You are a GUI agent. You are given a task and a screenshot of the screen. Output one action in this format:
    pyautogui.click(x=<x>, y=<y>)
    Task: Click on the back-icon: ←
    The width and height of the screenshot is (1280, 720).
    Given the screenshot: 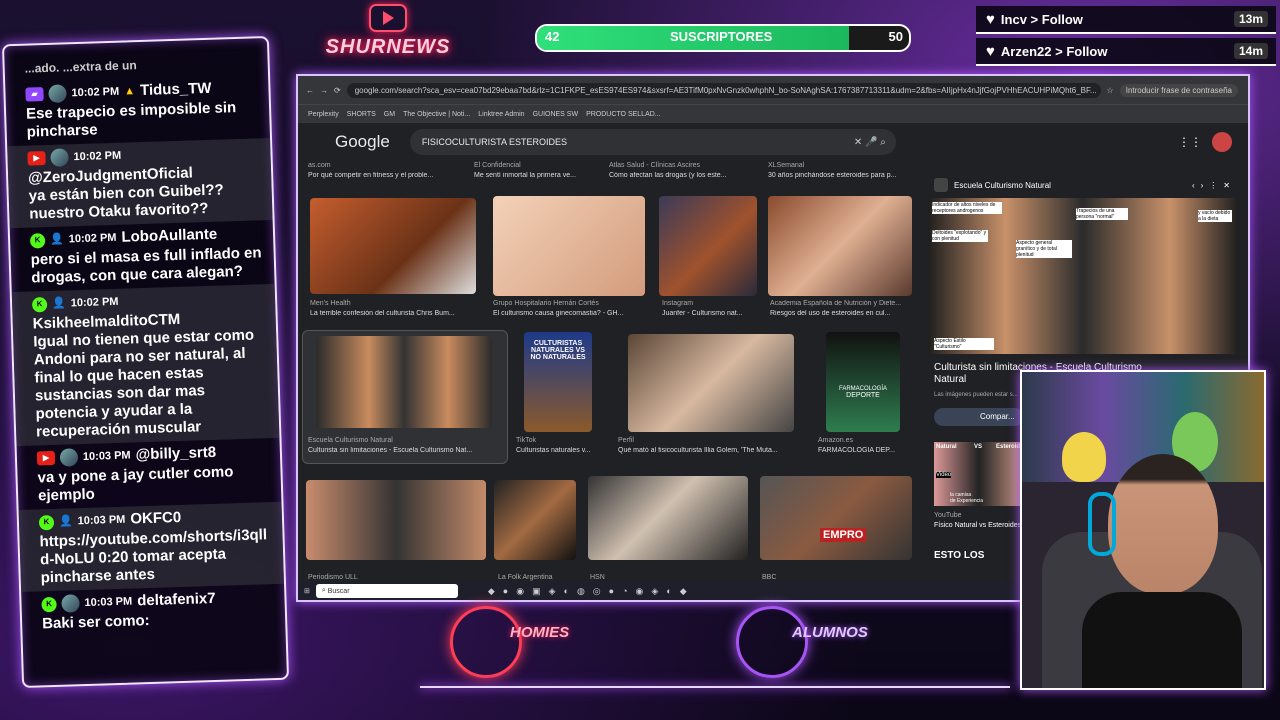 What is the action you would take?
    pyautogui.click(x=310, y=90)
    